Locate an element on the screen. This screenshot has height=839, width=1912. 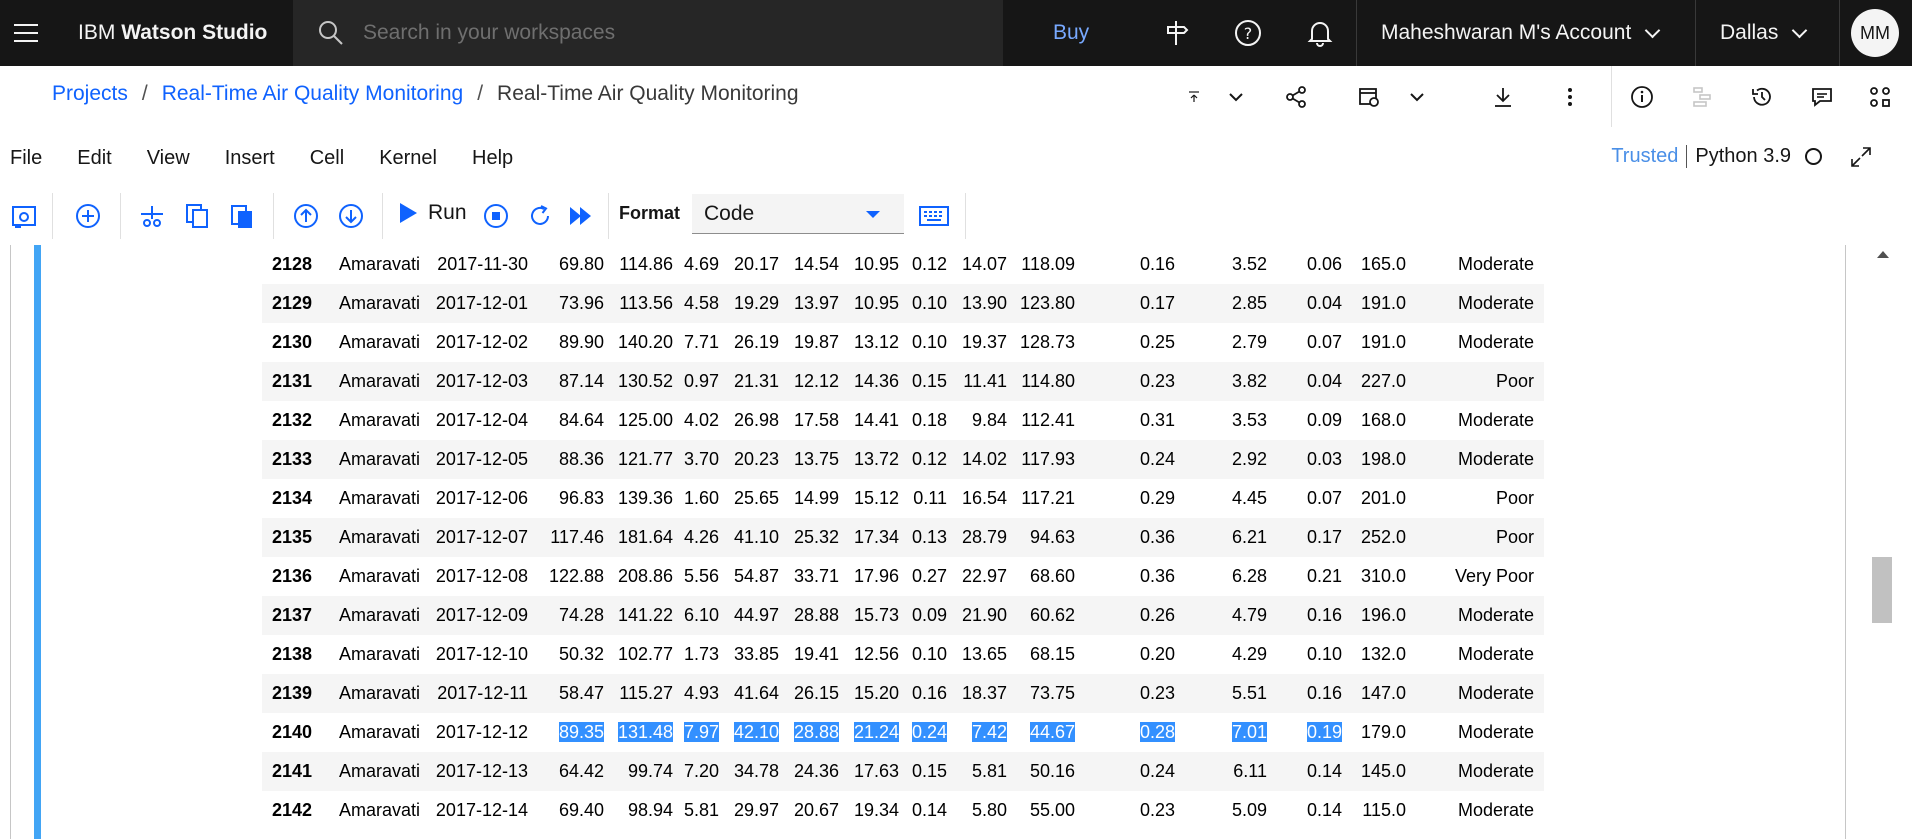
avatar: MM is located at coordinates (1875, 33).